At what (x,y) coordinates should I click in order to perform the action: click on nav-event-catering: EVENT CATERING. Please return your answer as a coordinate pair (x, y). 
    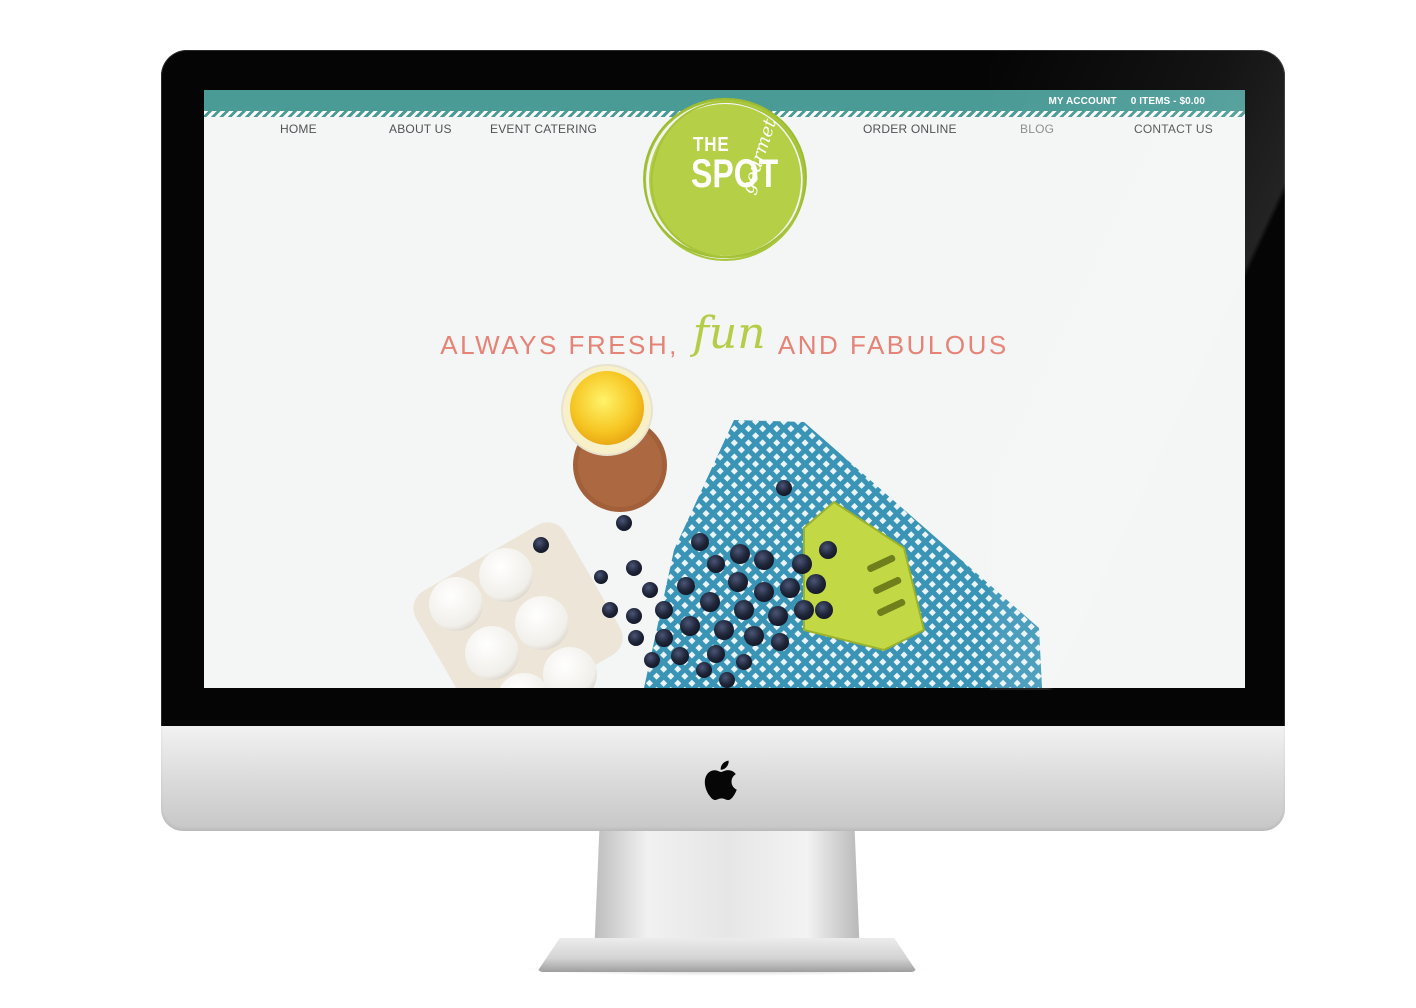
    Looking at the image, I should click on (543, 129).